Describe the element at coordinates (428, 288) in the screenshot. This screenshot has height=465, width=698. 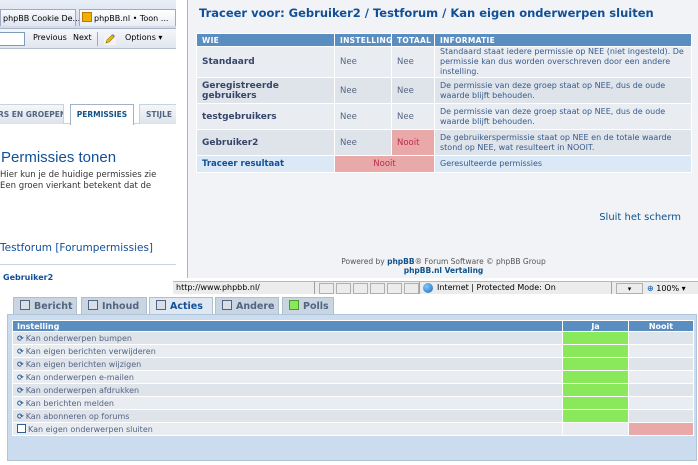
I see `globe-icon` at that location.